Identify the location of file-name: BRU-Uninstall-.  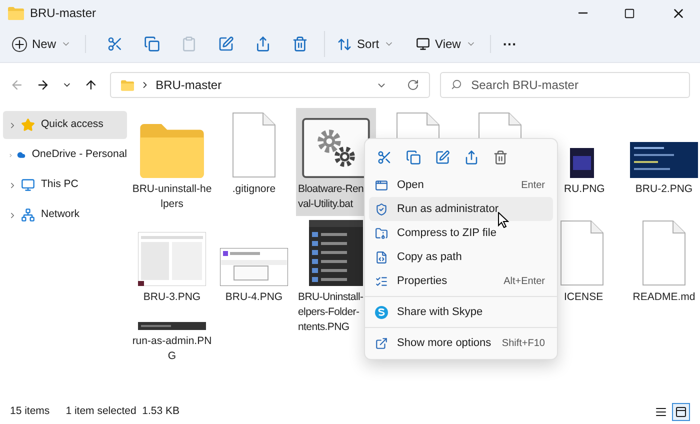
(331, 297).